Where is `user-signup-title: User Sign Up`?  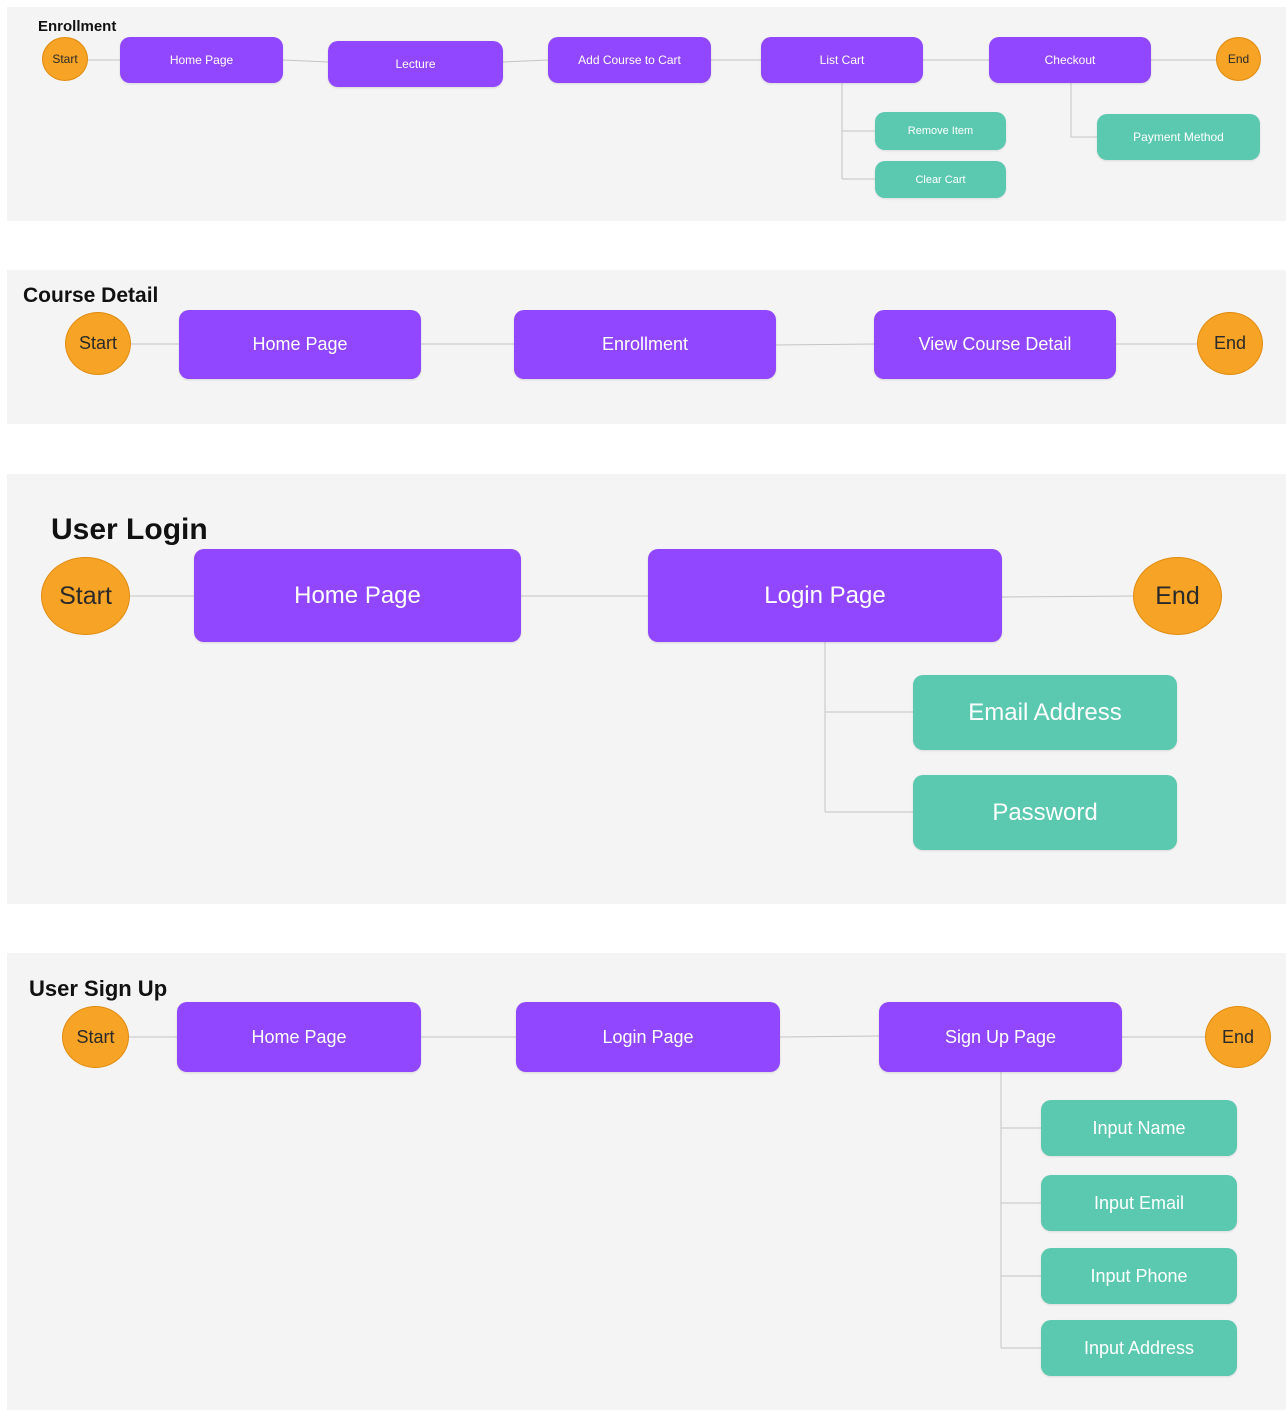 user-signup-title: User Sign Up is located at coordinates (98, 988).